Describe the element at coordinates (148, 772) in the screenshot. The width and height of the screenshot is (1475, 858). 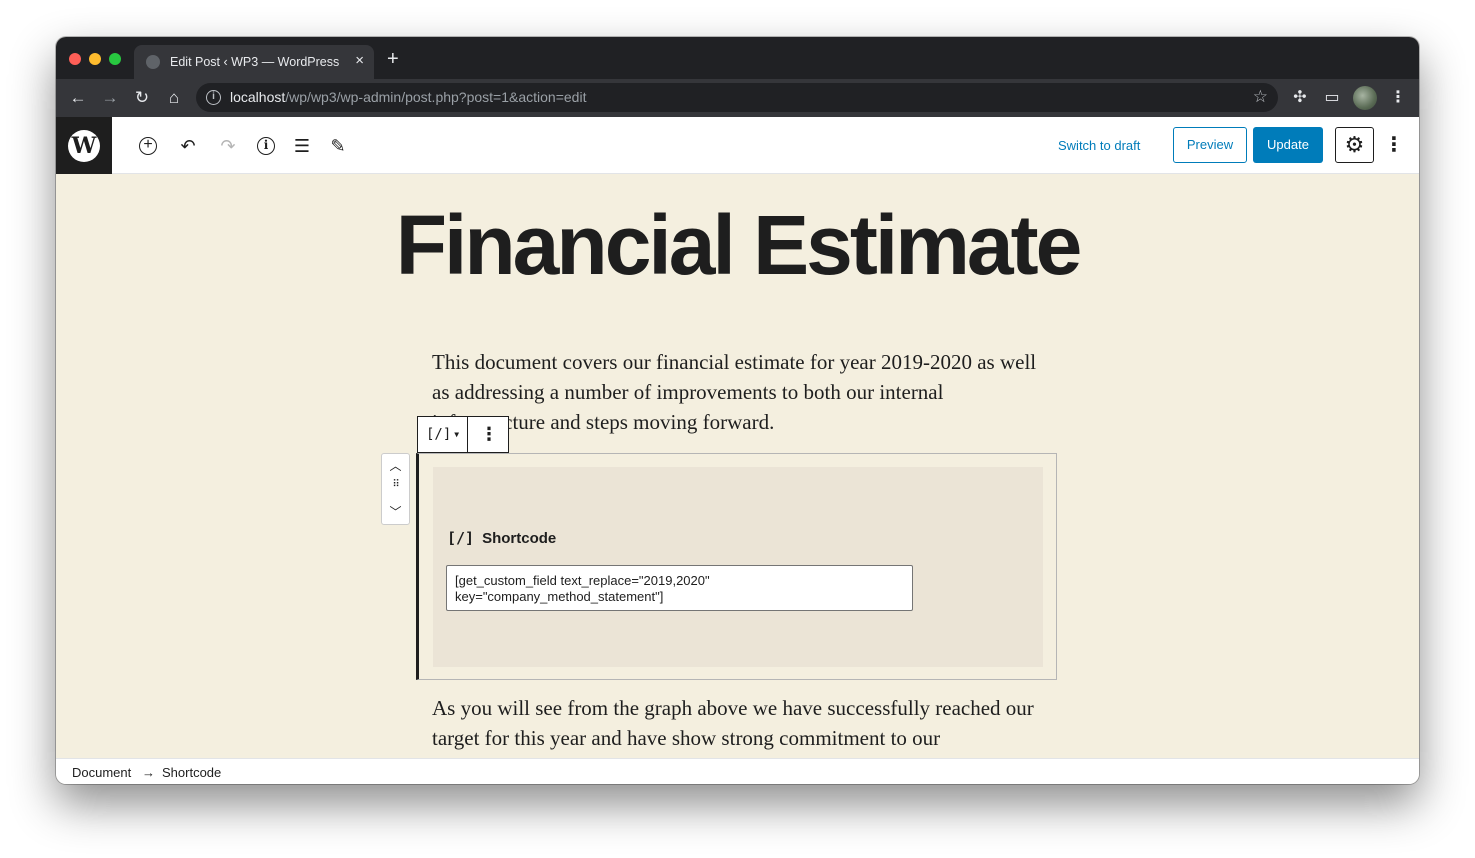
I see `breadcrumb-arrow-icon: →` at that location.